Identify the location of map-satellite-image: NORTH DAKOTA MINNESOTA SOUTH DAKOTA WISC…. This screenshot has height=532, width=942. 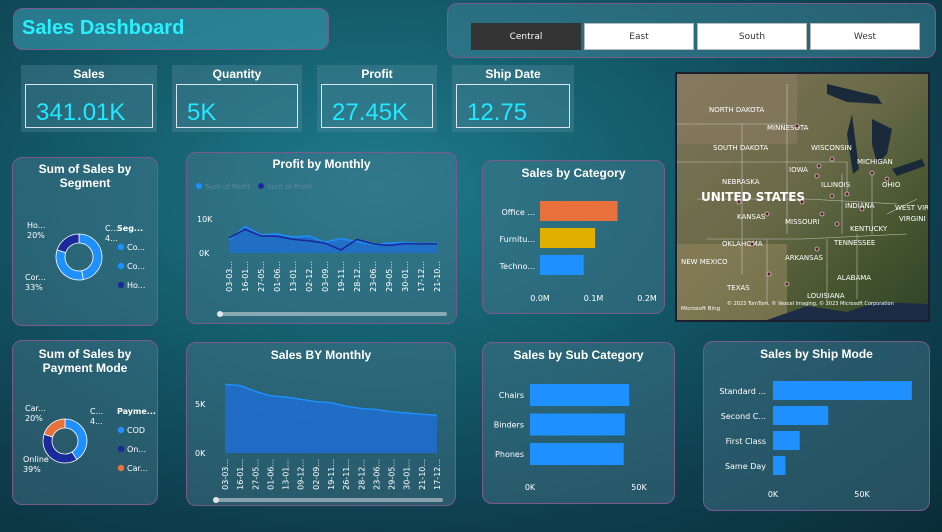
(809, 197).